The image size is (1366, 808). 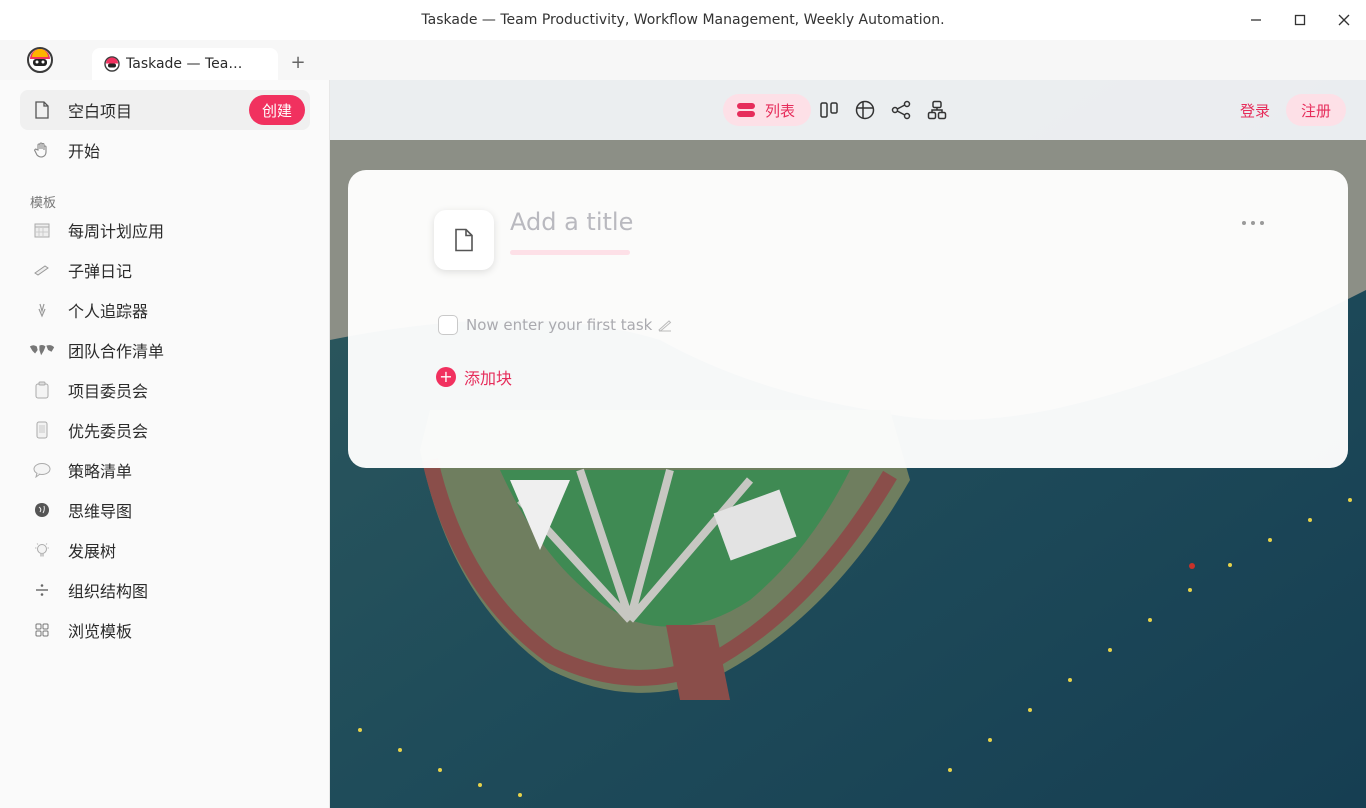 I want to click on board-icon, so click(x=829, y=110).